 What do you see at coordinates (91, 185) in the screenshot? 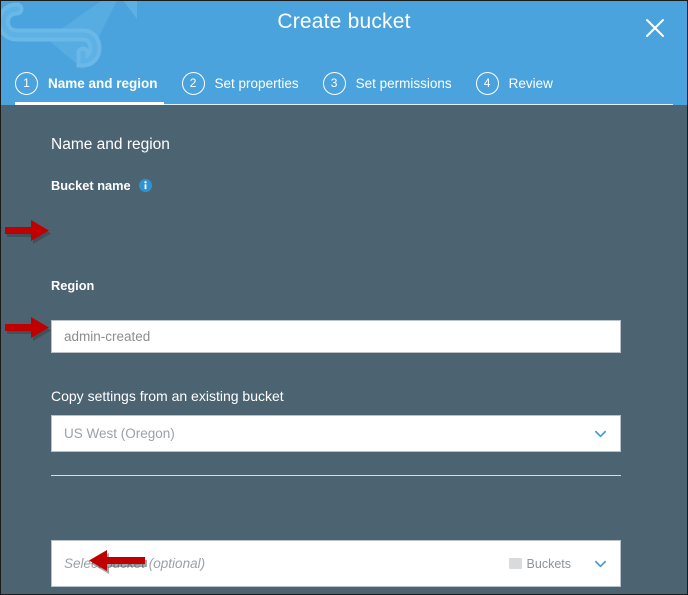
I see `bucket-name-label: Bucket name` at bounding box center [91, 185].